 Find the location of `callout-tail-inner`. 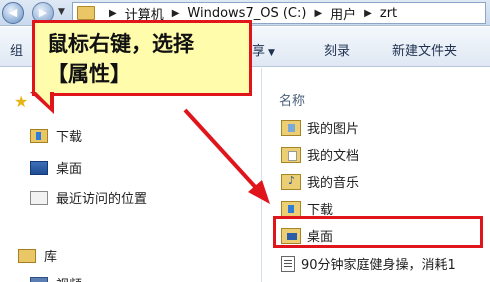

callout-tail-inner is located at coordinates (43, 99).